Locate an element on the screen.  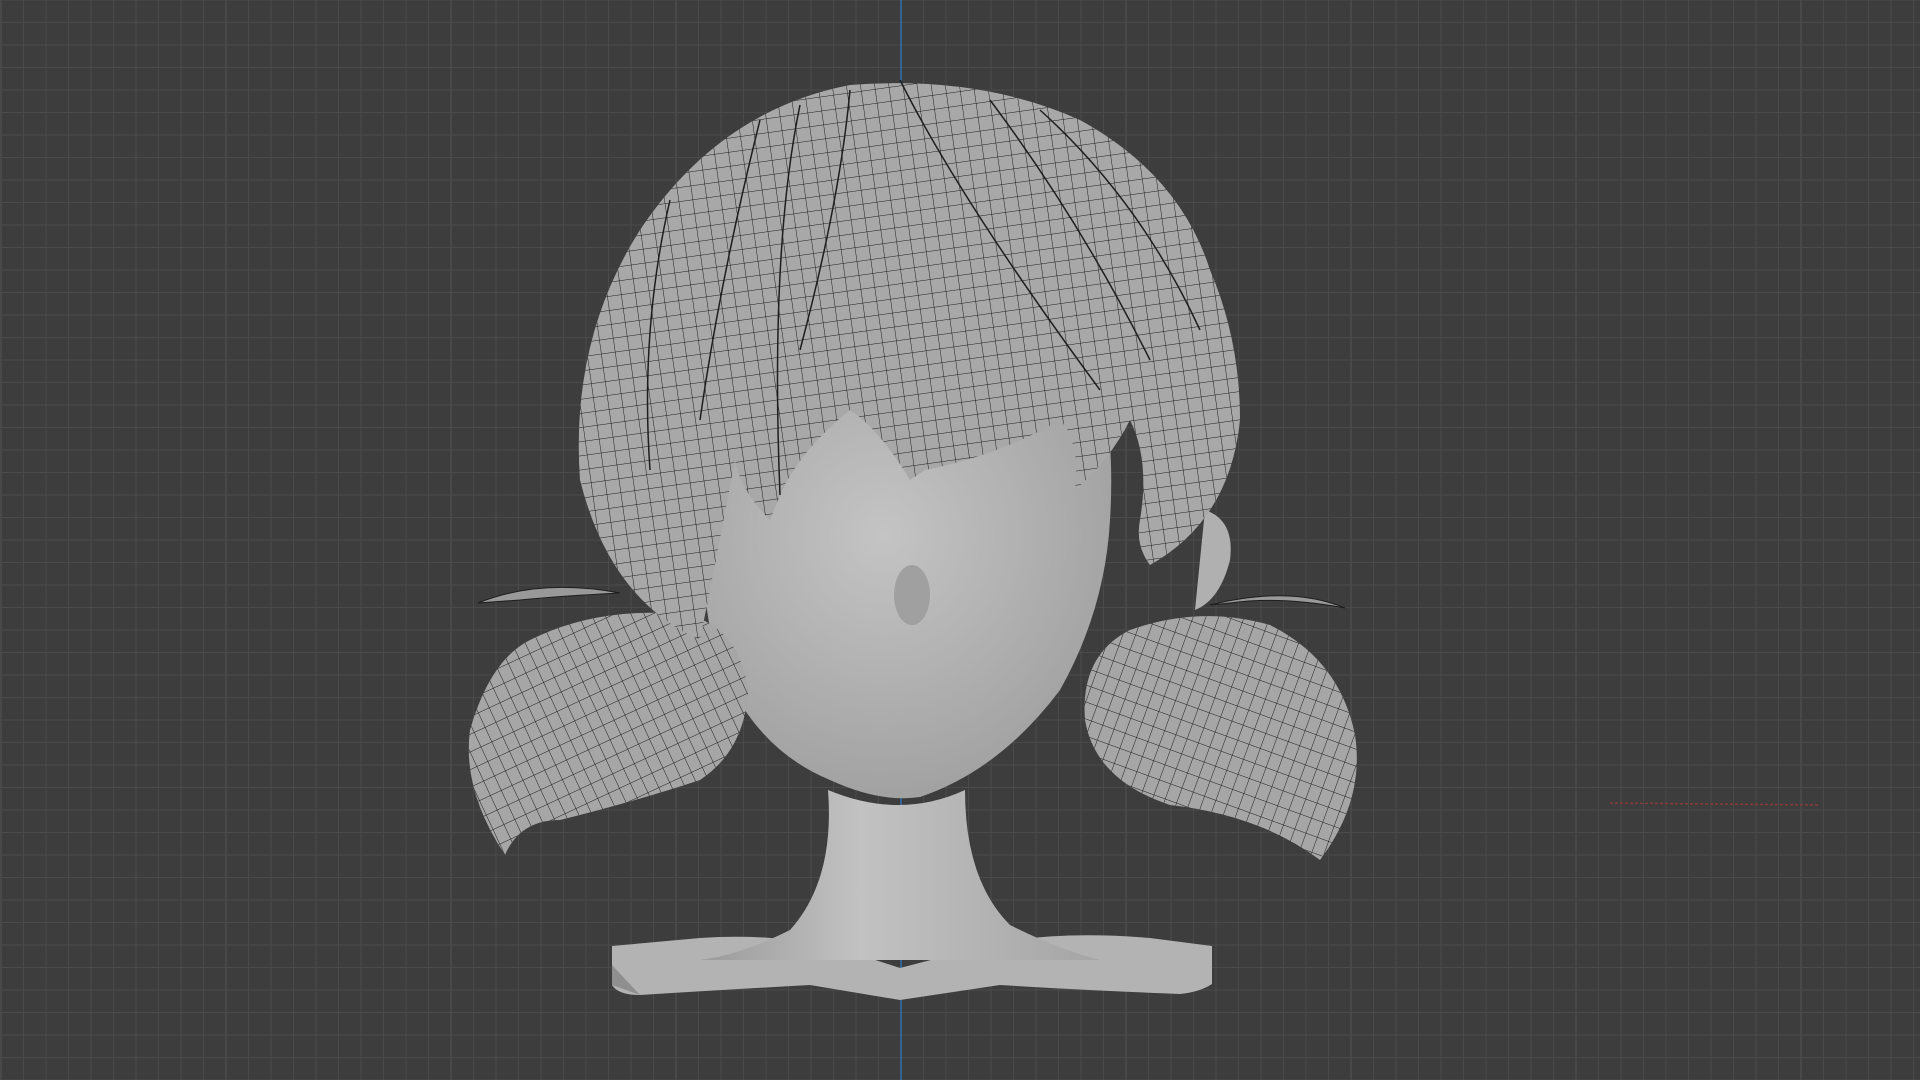
x-axis-hint-line is located at coordinates (1715, 804).